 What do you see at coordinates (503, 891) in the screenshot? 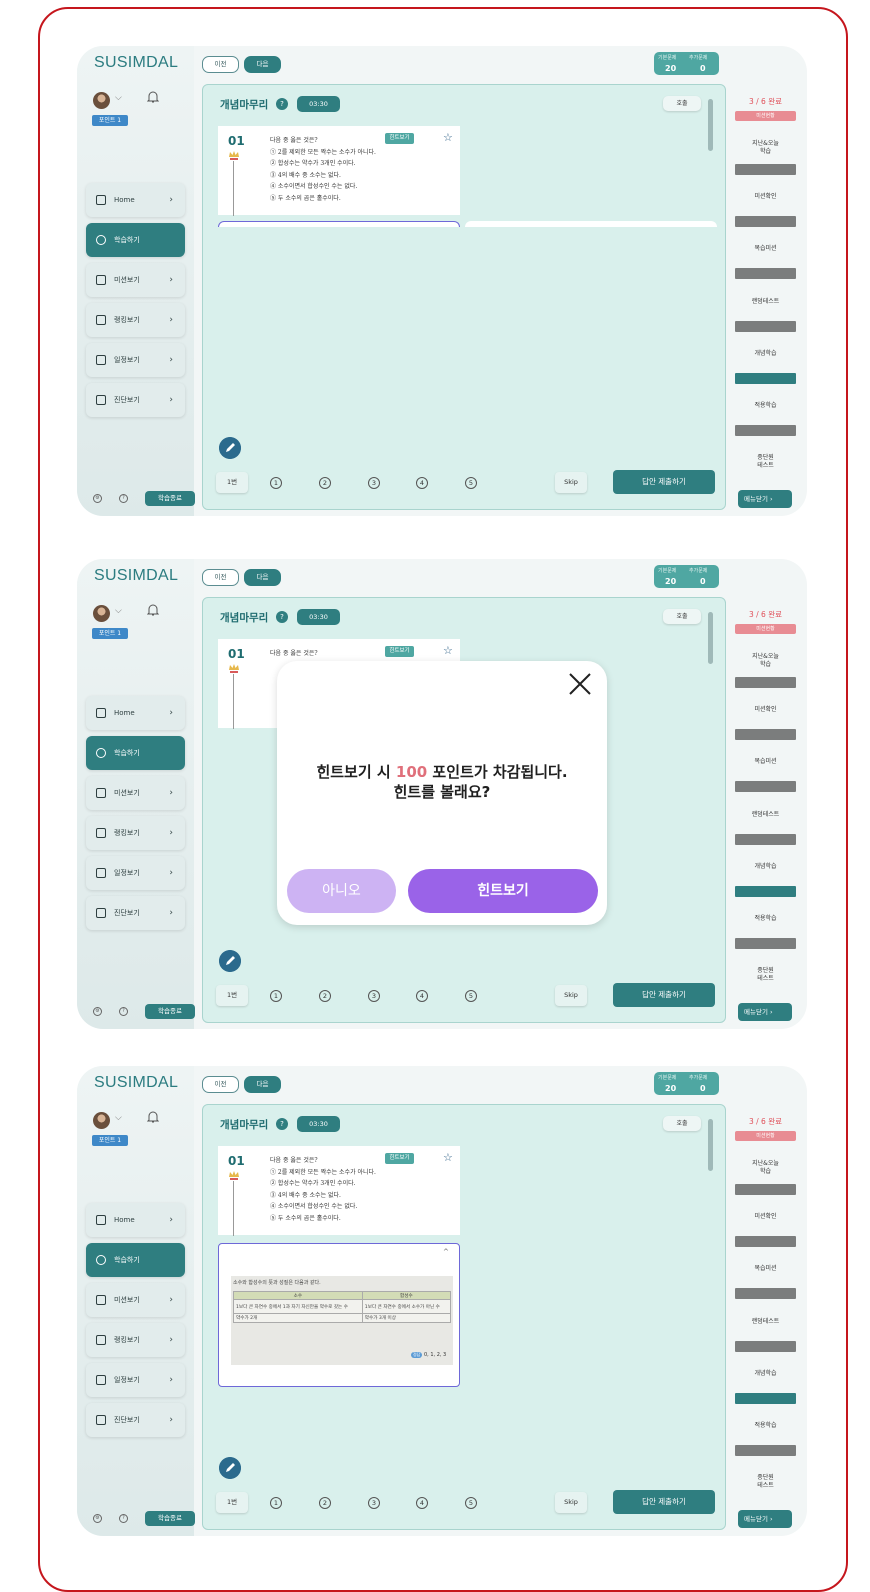
I see `modal-yes-button: 힌트보기` at bounding box center [503, 891].